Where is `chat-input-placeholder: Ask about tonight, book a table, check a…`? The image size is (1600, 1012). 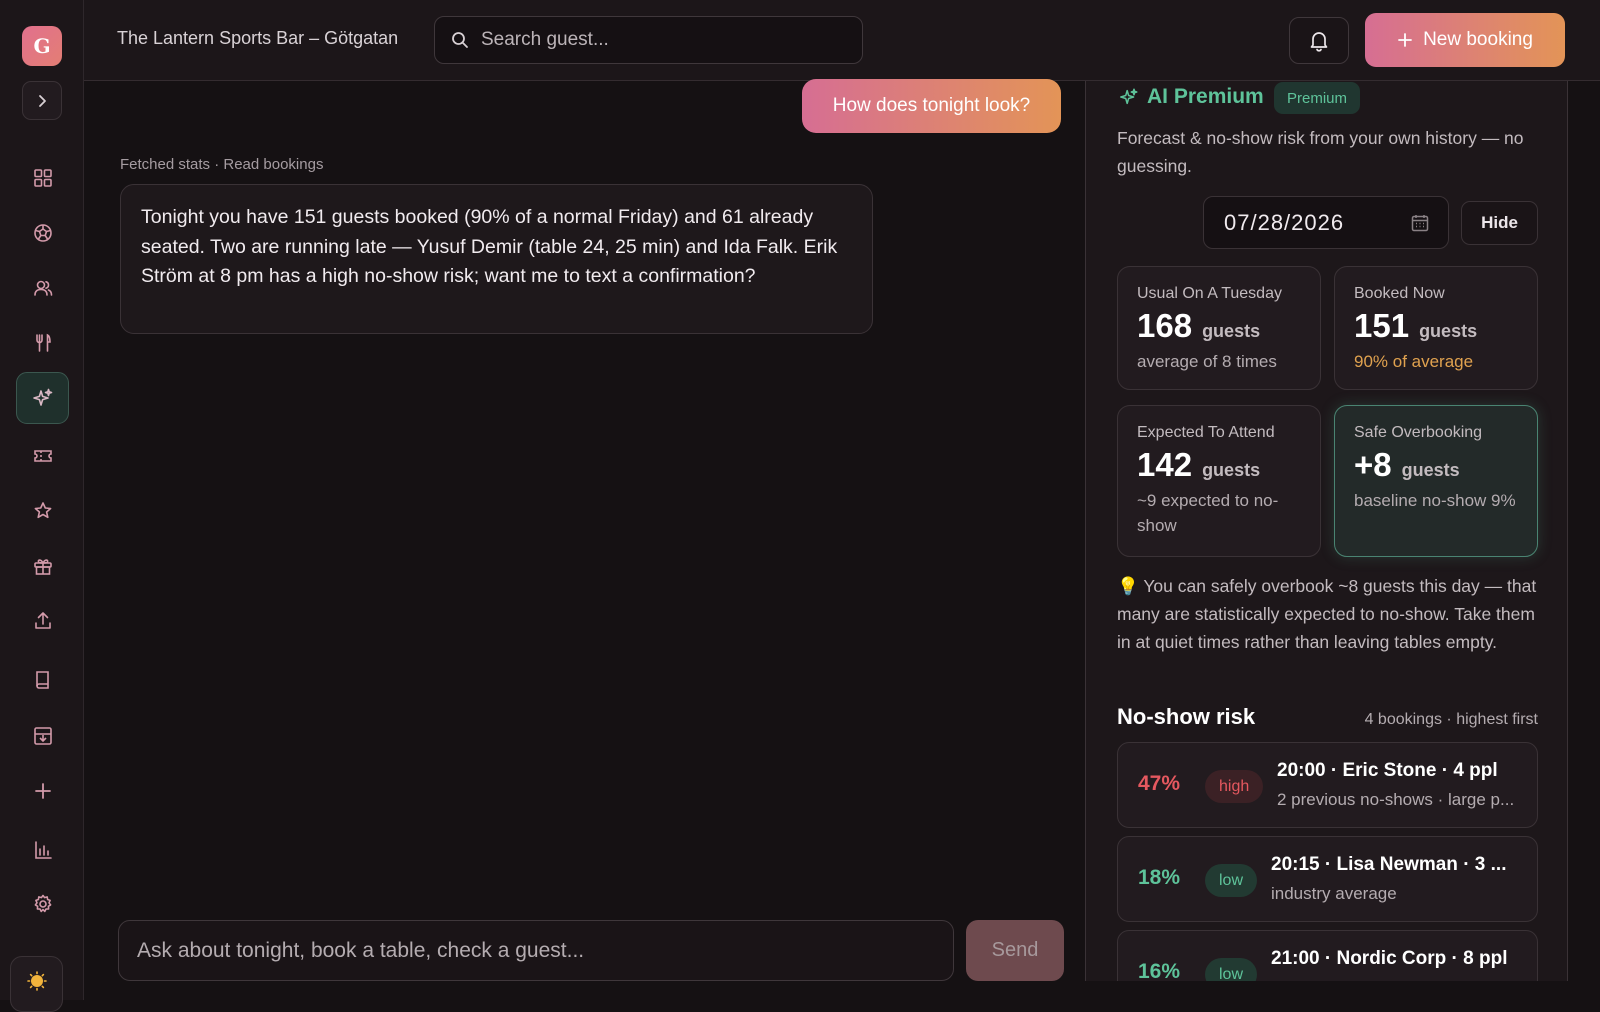
chat-input-placeholder: Ask about tonight, book a table, check a… is located at coordinates (361, 950).